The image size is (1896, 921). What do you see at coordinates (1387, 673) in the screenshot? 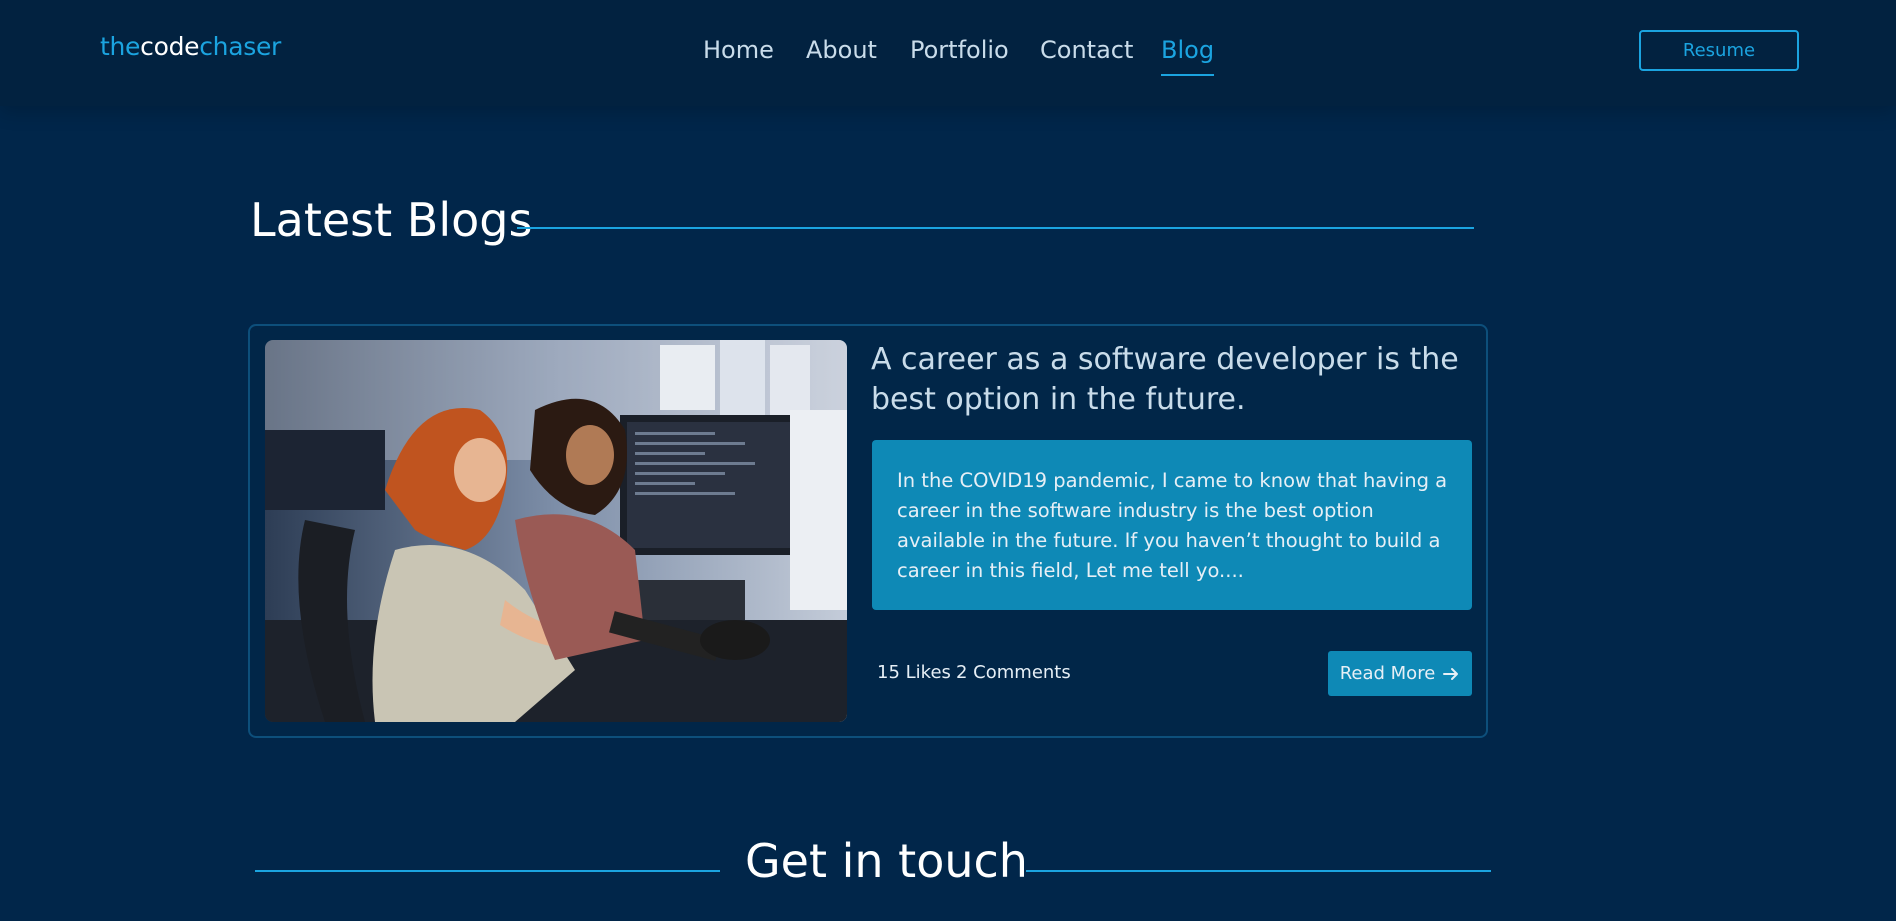
I see `read-more-label: Read More` at bounding box center [1387, 673].